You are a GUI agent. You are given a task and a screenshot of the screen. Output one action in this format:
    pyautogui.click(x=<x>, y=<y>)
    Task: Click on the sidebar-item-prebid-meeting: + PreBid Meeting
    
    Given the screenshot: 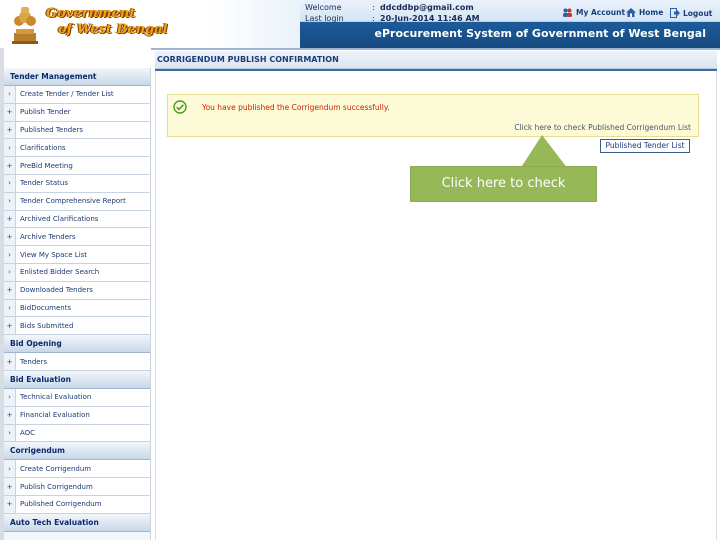 What is the action you would take?
    pyautogui.click(x=77, y=166)
    